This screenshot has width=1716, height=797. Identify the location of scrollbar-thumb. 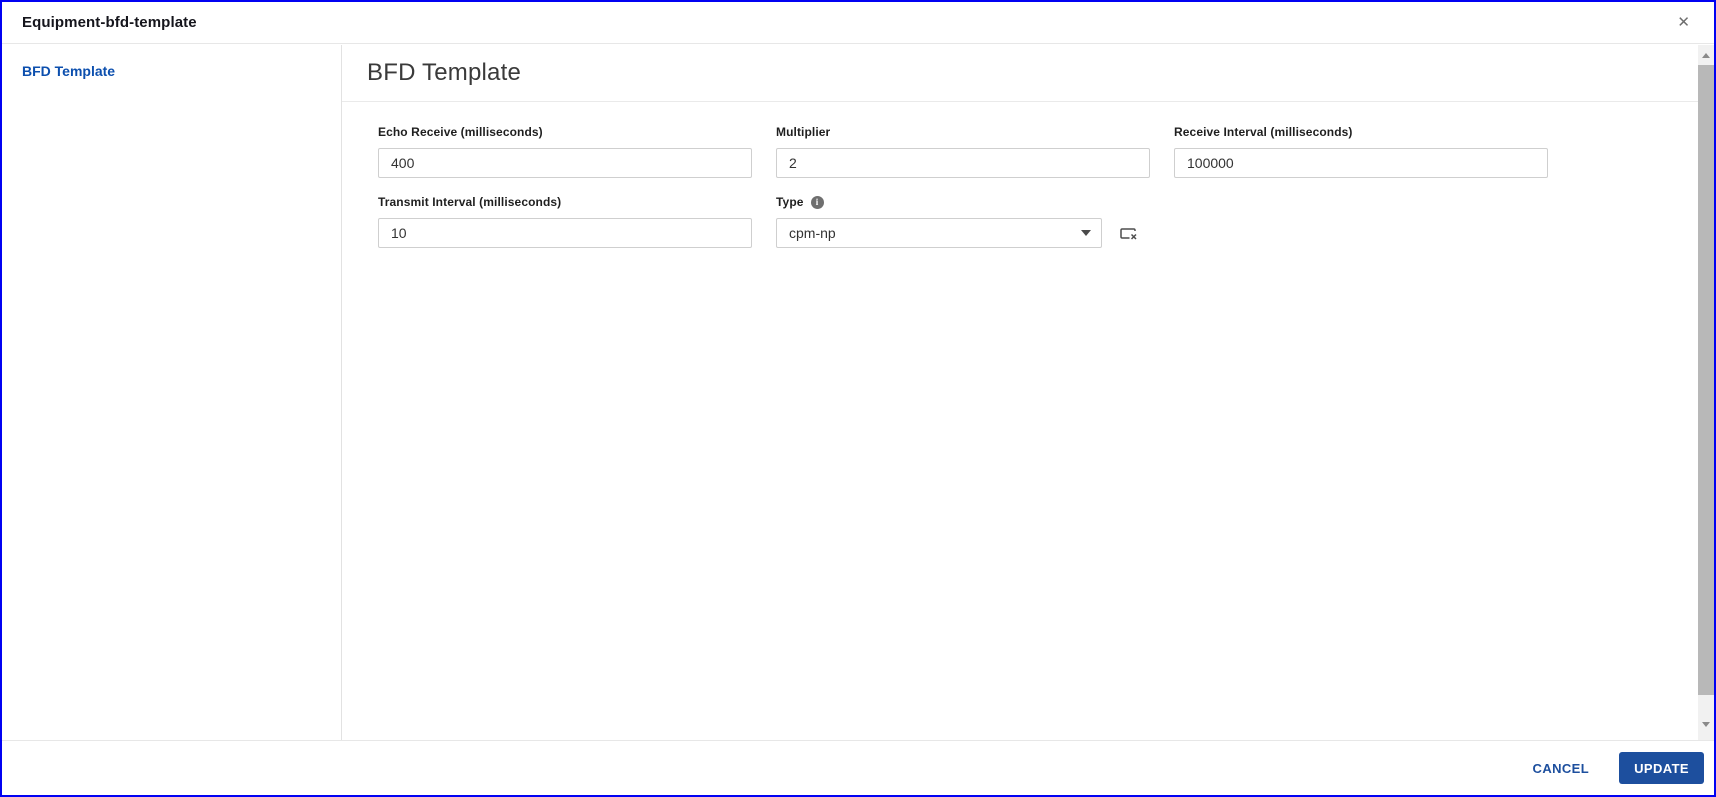
(1706, 380).